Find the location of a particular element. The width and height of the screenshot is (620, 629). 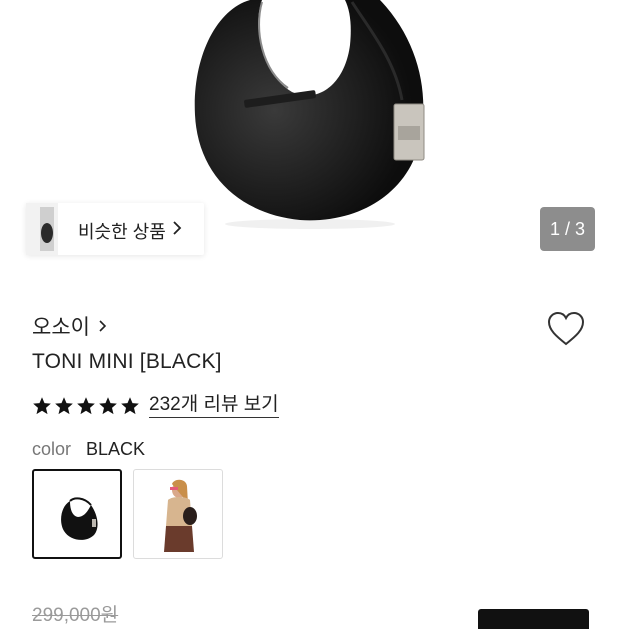

star-rating is located at coordinates (86, 406).